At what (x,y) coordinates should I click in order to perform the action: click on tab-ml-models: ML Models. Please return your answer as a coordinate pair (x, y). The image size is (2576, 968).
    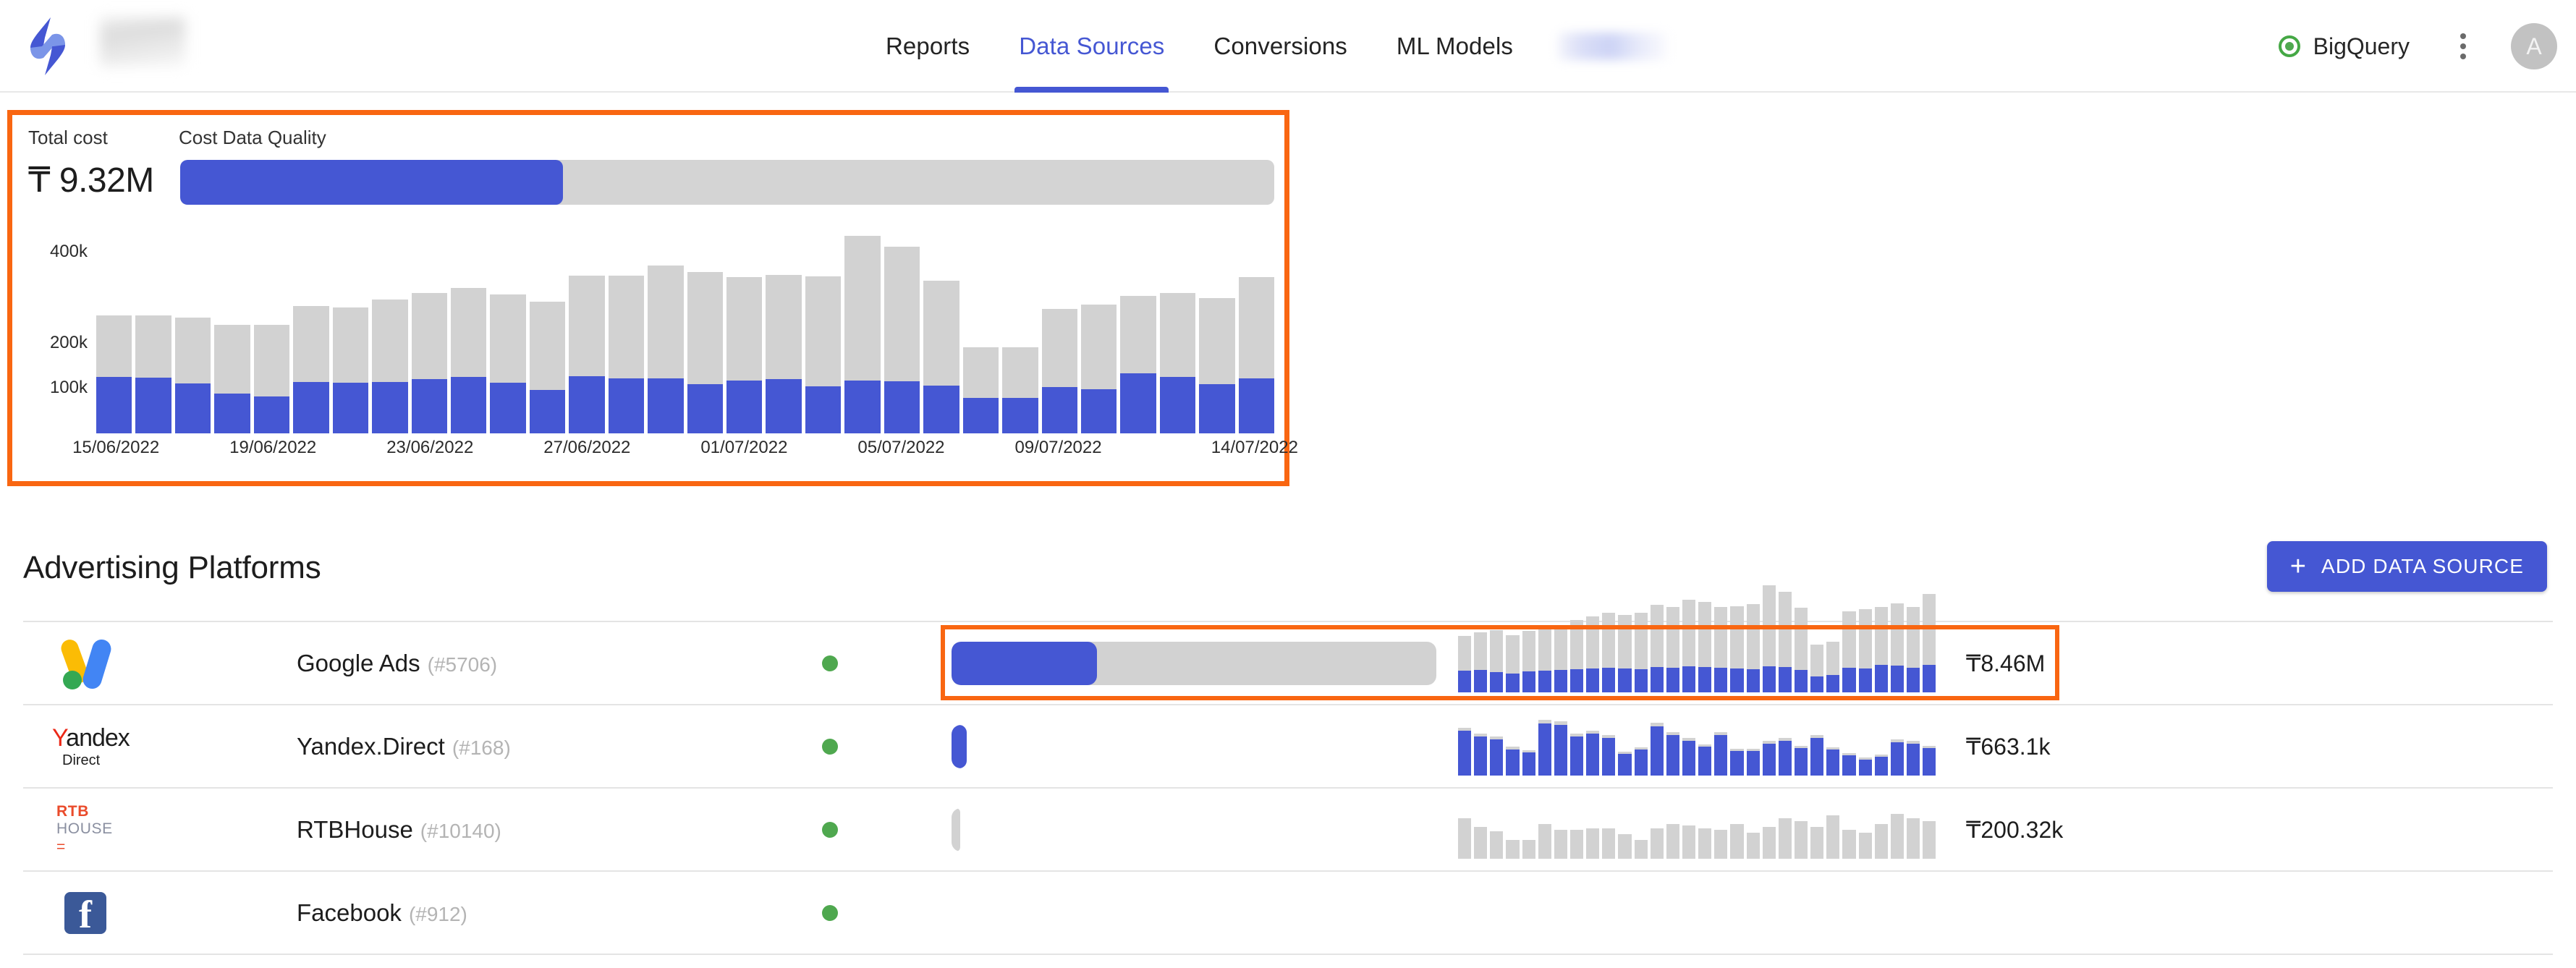
    Looking at the image, I should click on (1455, 46).